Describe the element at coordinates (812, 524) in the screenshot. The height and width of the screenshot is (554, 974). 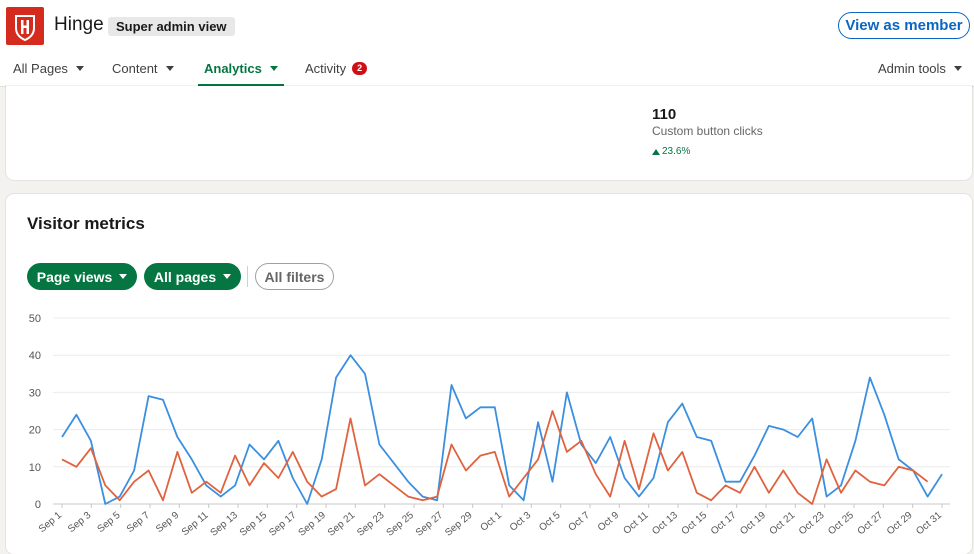
I see `x-tick-label: Oct 23` at that location.